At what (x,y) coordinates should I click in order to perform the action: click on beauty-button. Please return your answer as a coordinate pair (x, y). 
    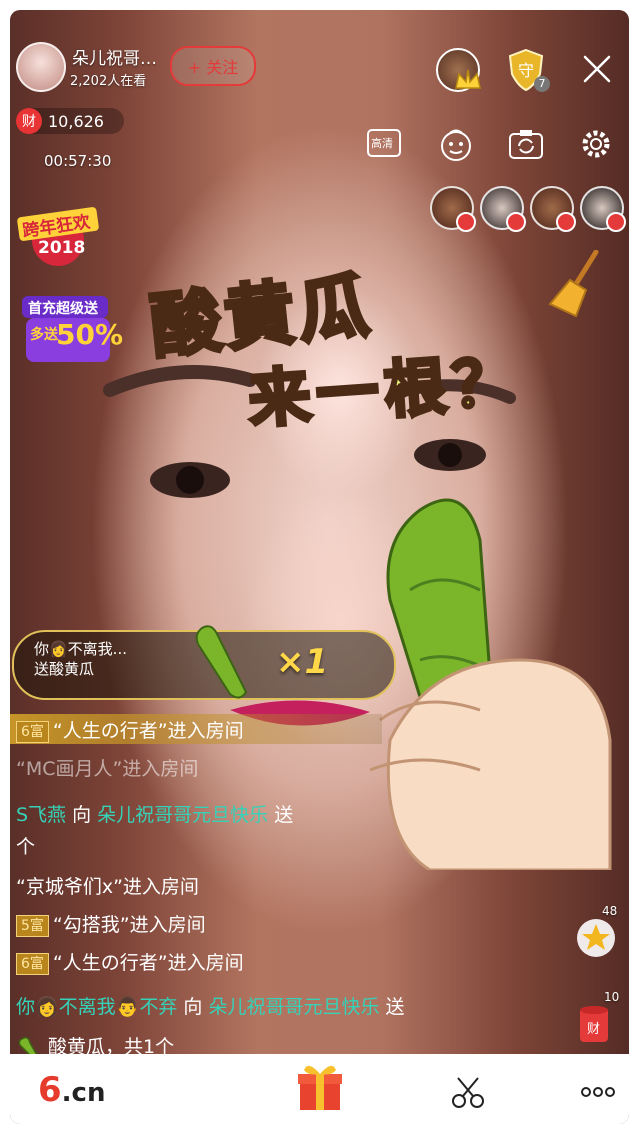
    Looking at the image, I should click on (456, 144).